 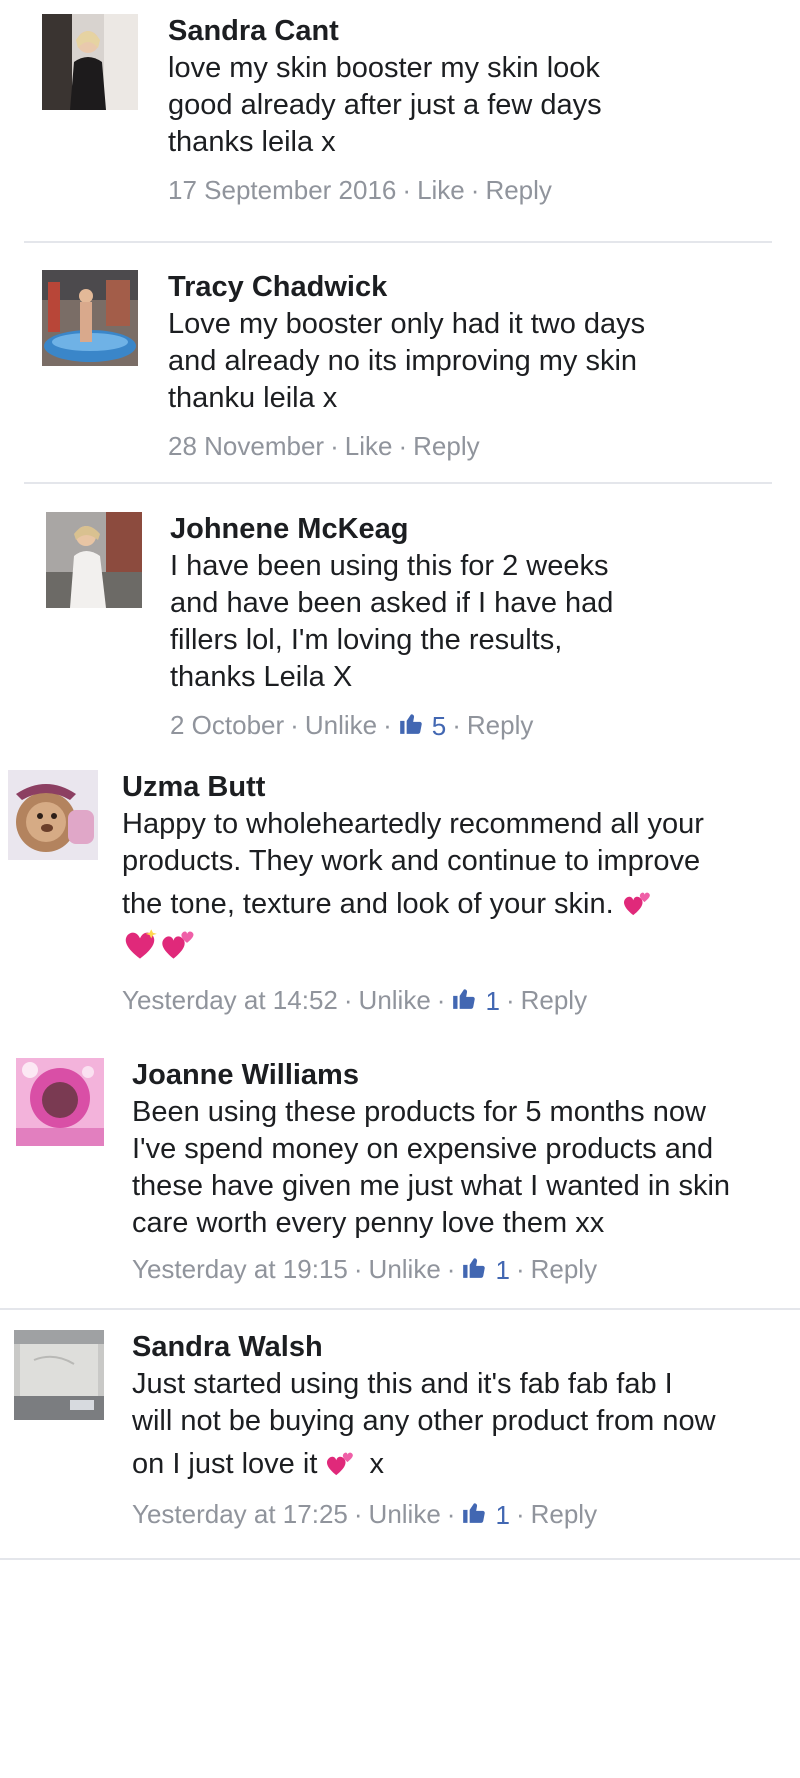 I want to click on comment-meta: 28 November · Like · Reply, so click(x=475, y=445).